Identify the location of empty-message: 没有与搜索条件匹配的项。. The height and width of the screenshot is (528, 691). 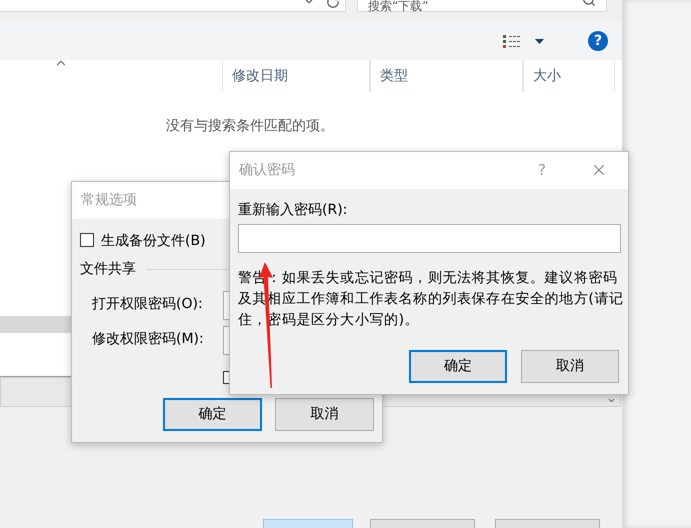
(250, 126).